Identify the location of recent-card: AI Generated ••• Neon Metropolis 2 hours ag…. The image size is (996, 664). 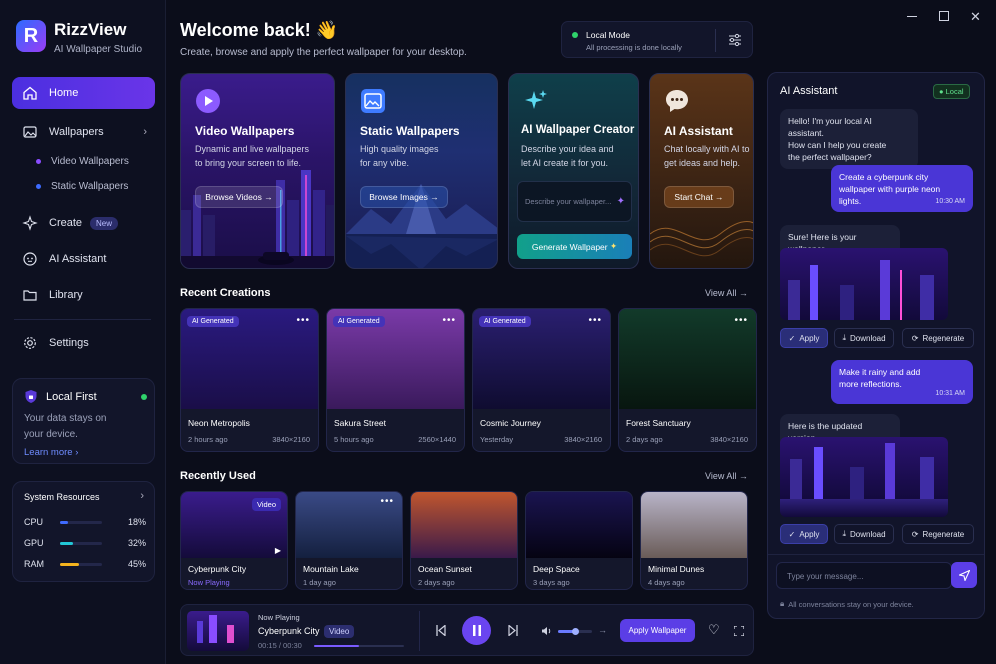
(249, 380).